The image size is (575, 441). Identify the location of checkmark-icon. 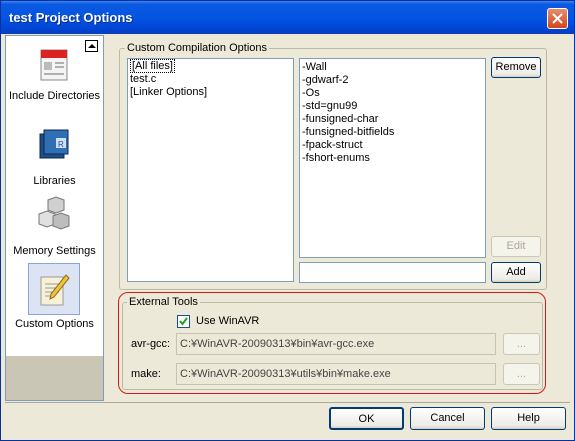
(183, 321).